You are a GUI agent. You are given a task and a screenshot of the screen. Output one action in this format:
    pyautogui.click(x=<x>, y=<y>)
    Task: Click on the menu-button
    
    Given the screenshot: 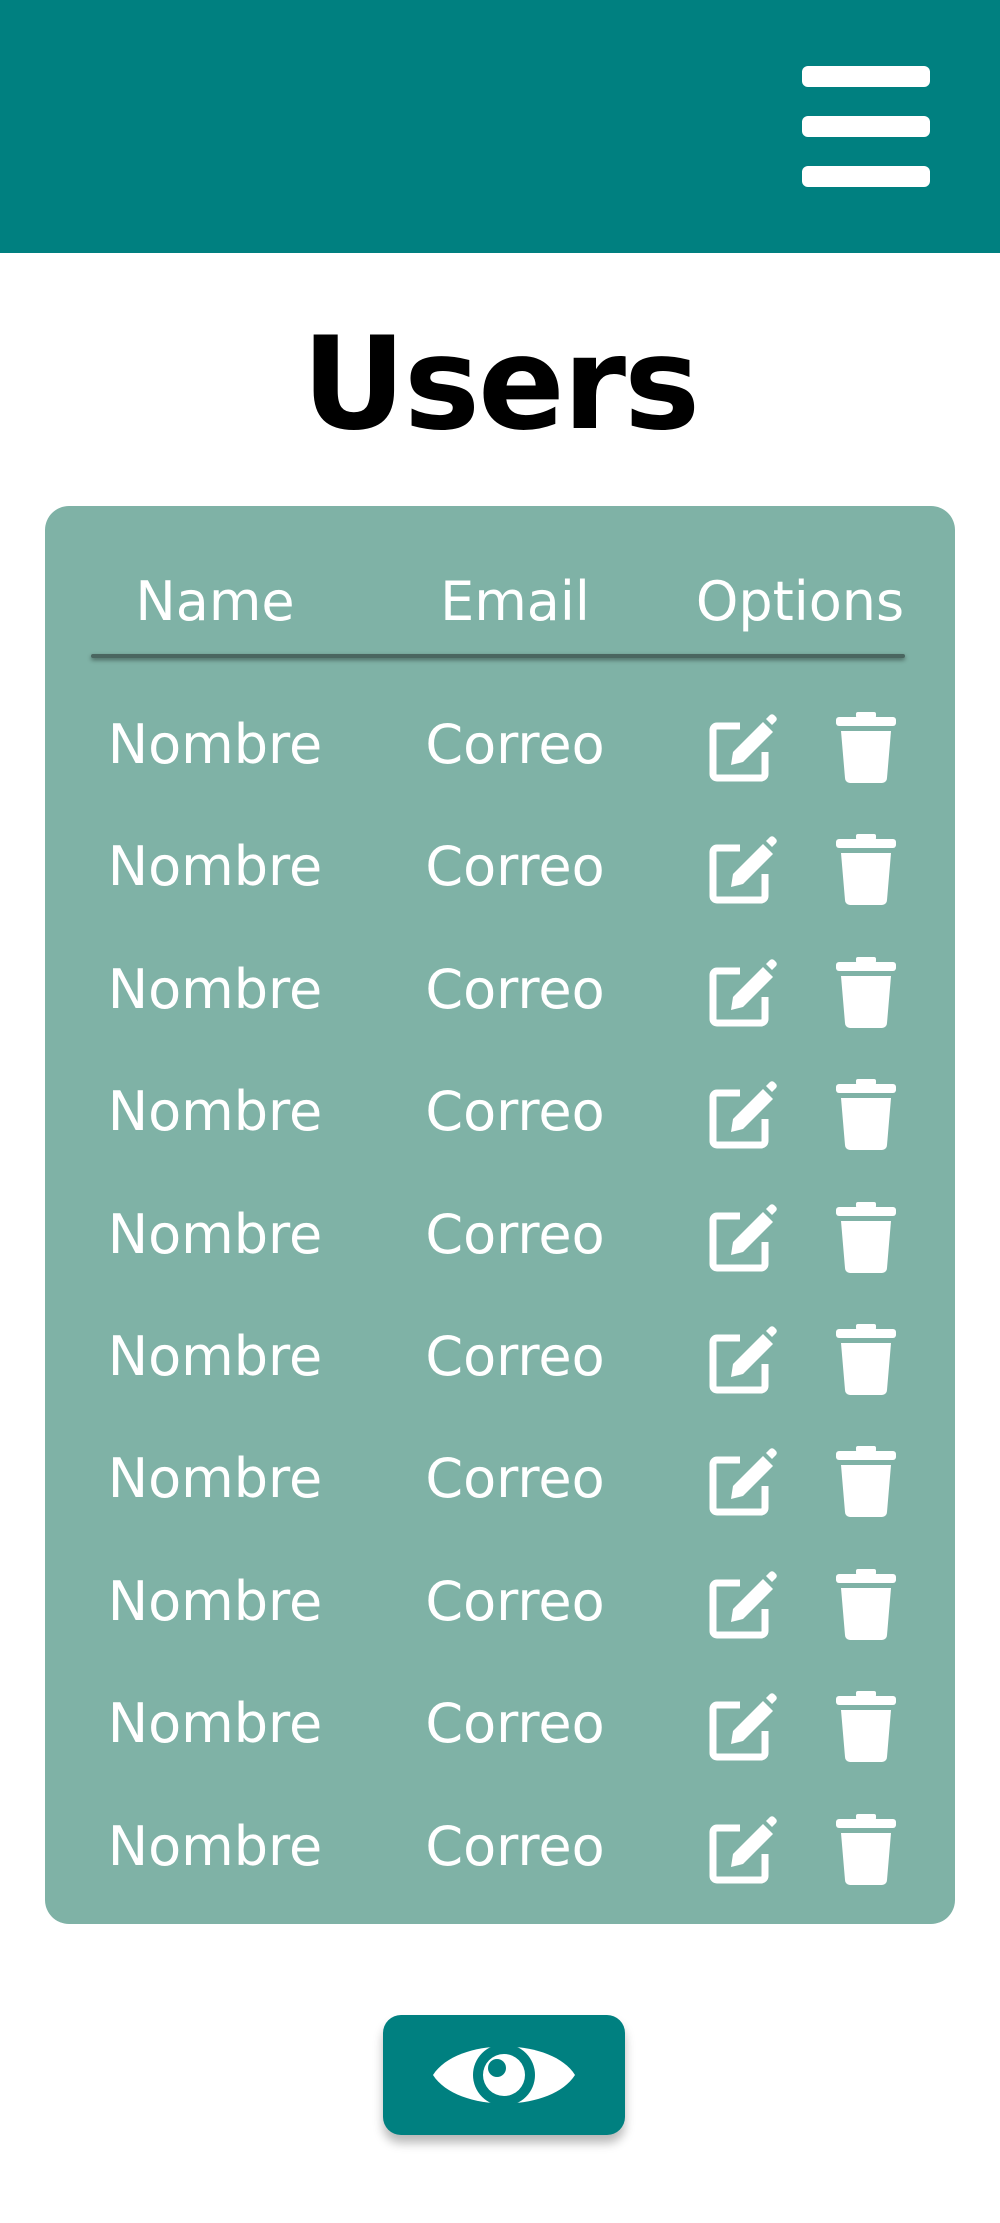 What is the action you would take?
    pyautogui.click(x=866, y=126)
    